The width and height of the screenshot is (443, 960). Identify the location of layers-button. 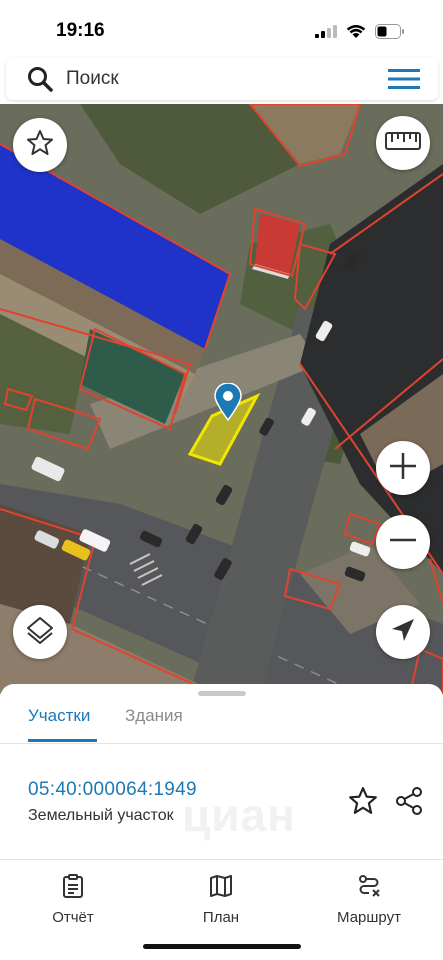
(40, 632).